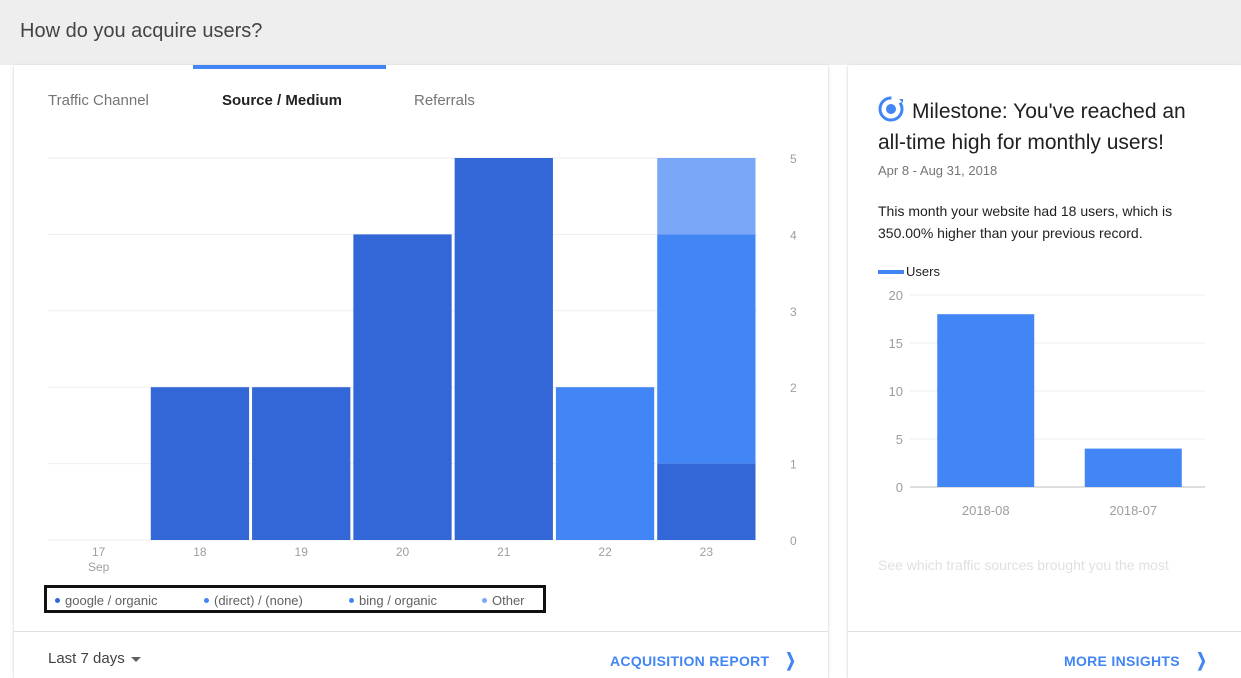 The width and height of the screenshot is (1241, 678). Describe the element at coordinates (444, 100) in the screenshot. I see `tab-referrals: Referrals` at that location.